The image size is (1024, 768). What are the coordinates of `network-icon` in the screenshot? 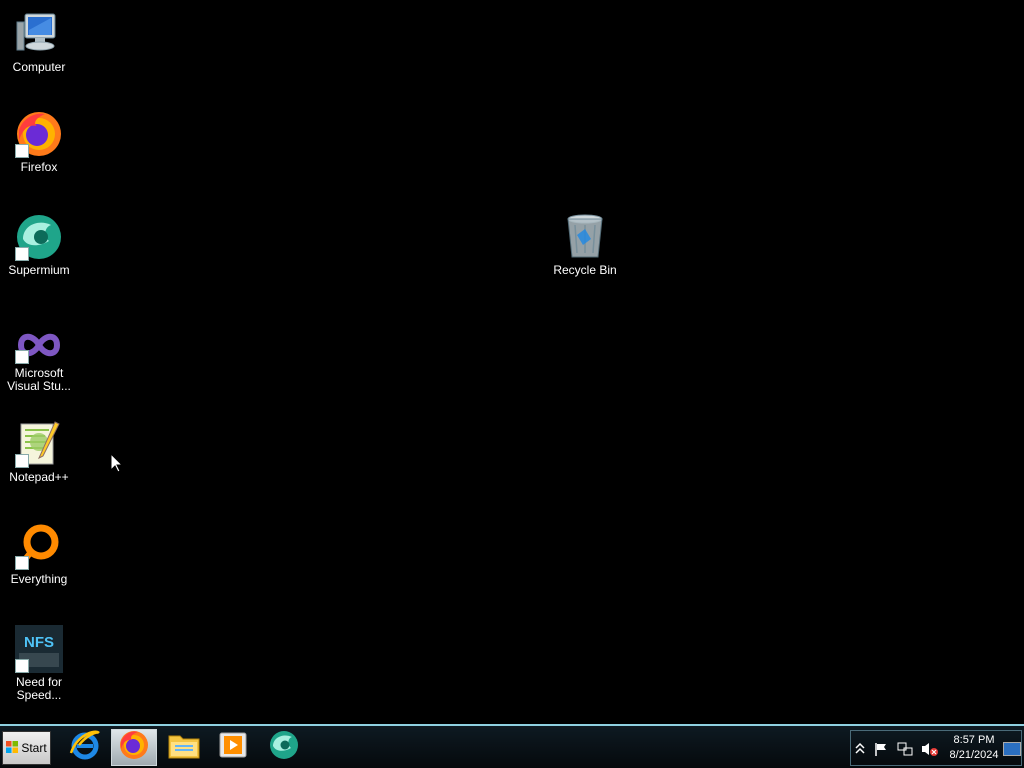 It's located at (905, 749).